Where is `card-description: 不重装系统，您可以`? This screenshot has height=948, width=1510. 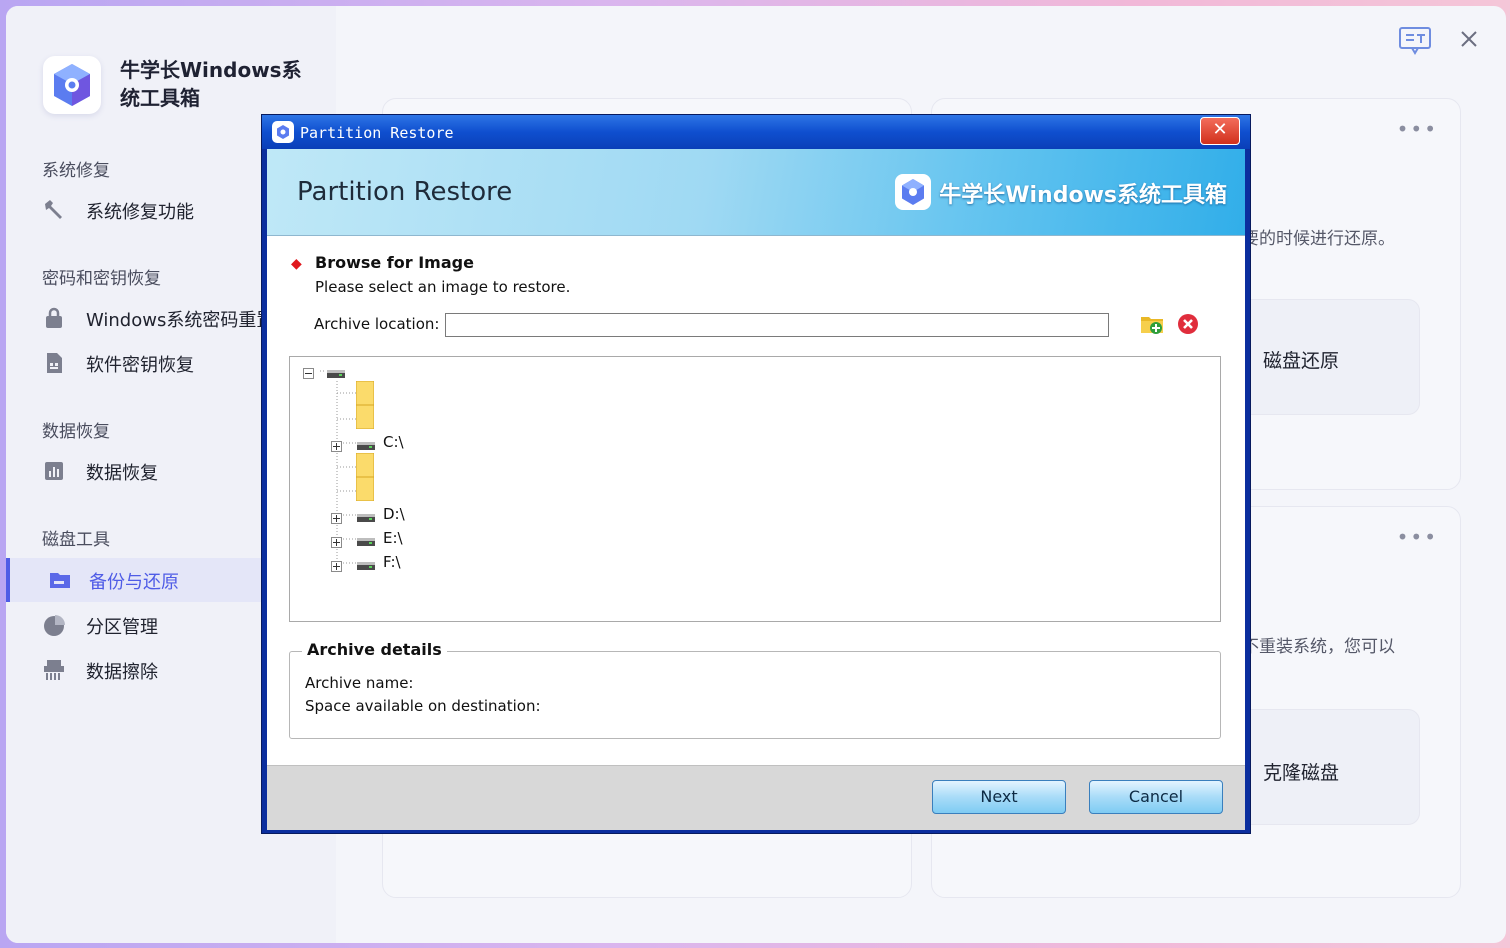 card-description: 不重装系统，您可以 is located at coordinates (1318, 647).